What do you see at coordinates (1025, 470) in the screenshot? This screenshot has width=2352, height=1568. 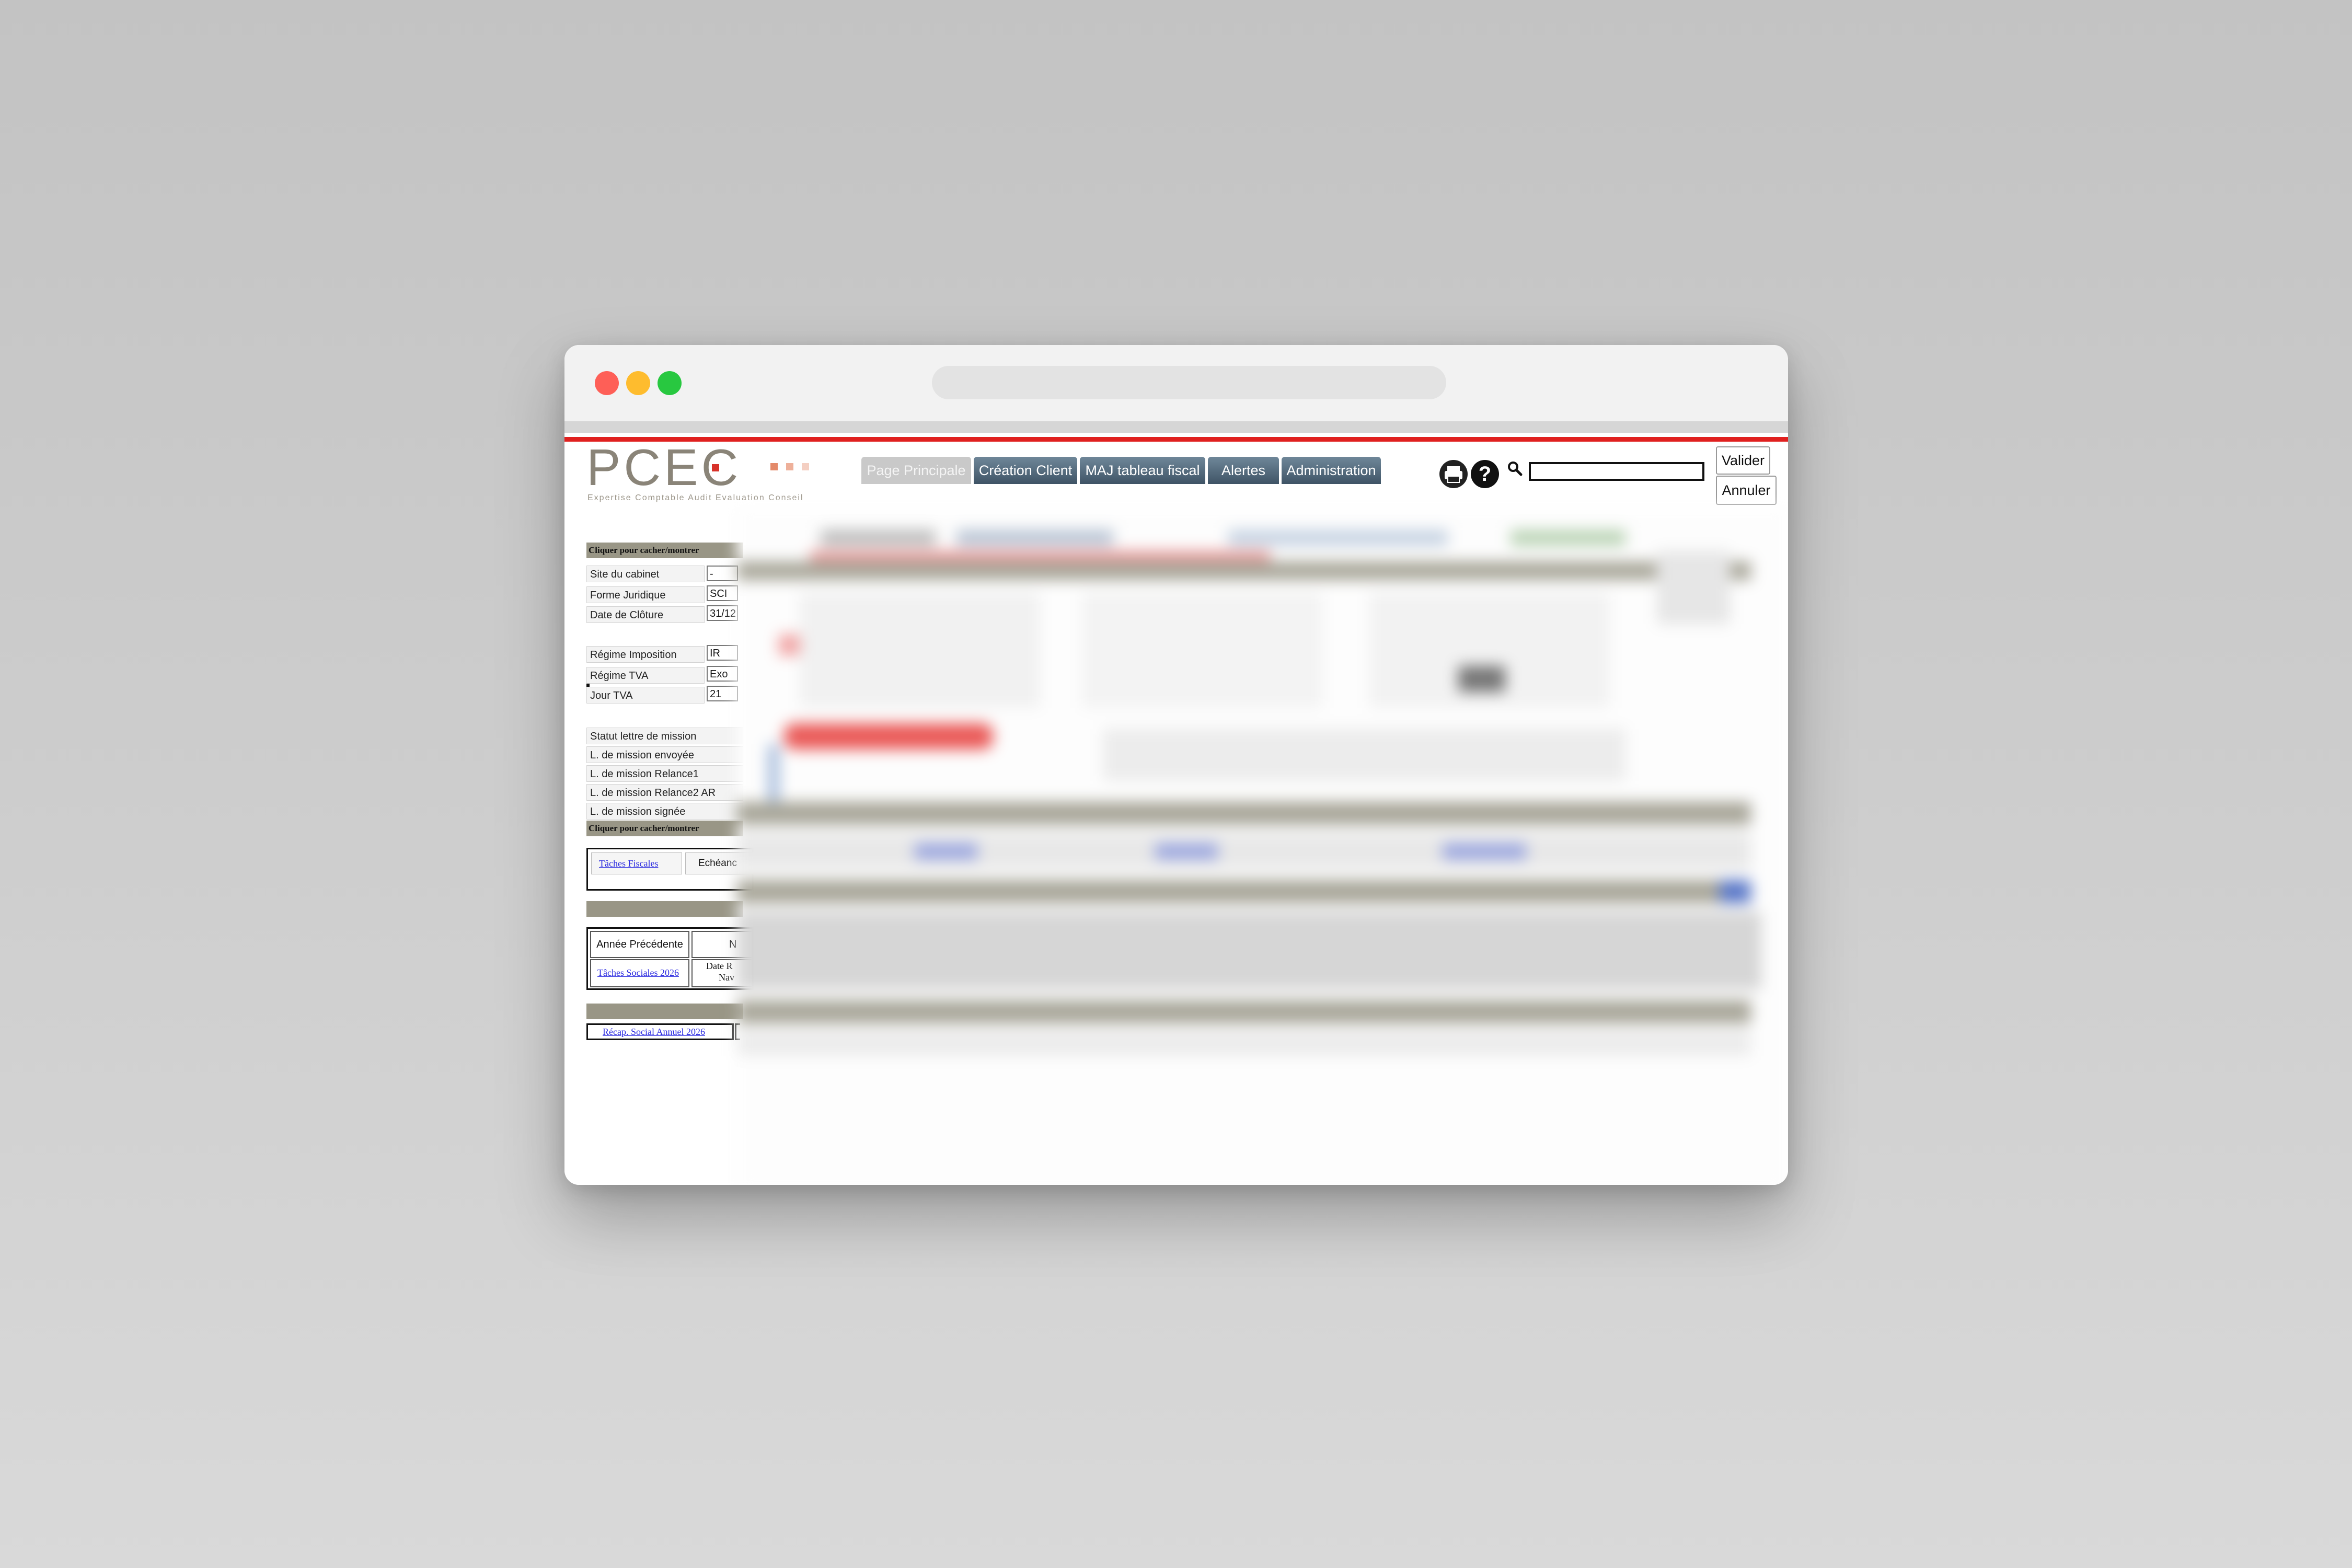 I see `tab-creation-client: Création Client` at bounding box center [1025, 470].